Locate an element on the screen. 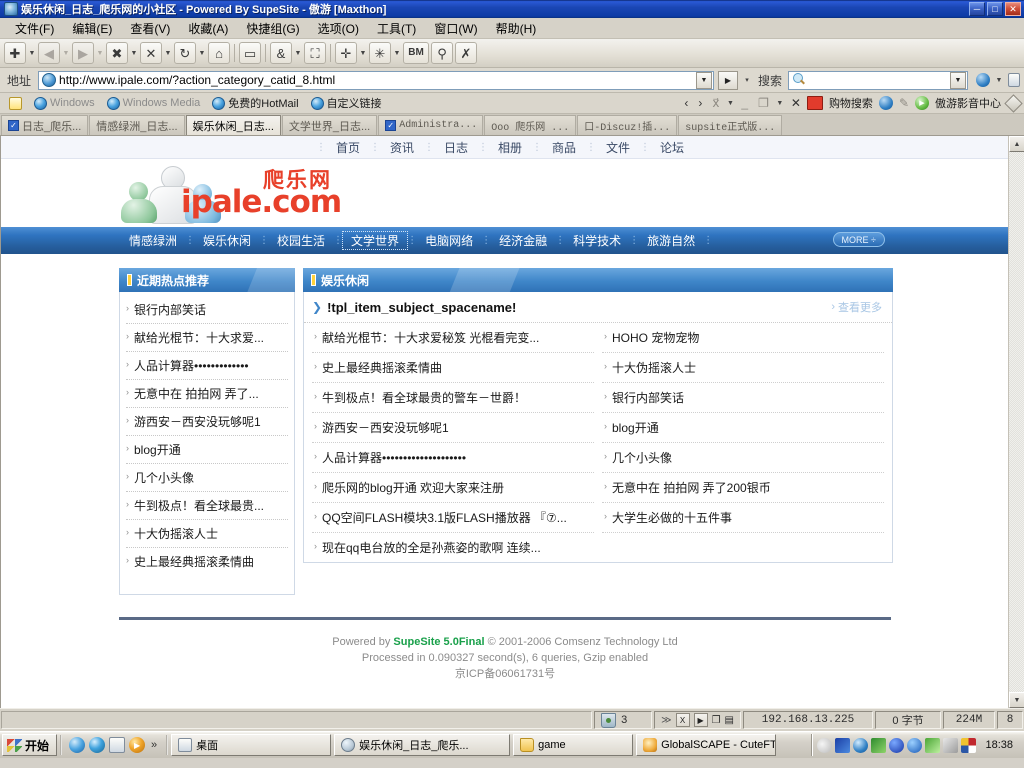 The height and width of the screenshot is (768, 1024). refresh-icon: ↻ is located at coordinates (185, 53).